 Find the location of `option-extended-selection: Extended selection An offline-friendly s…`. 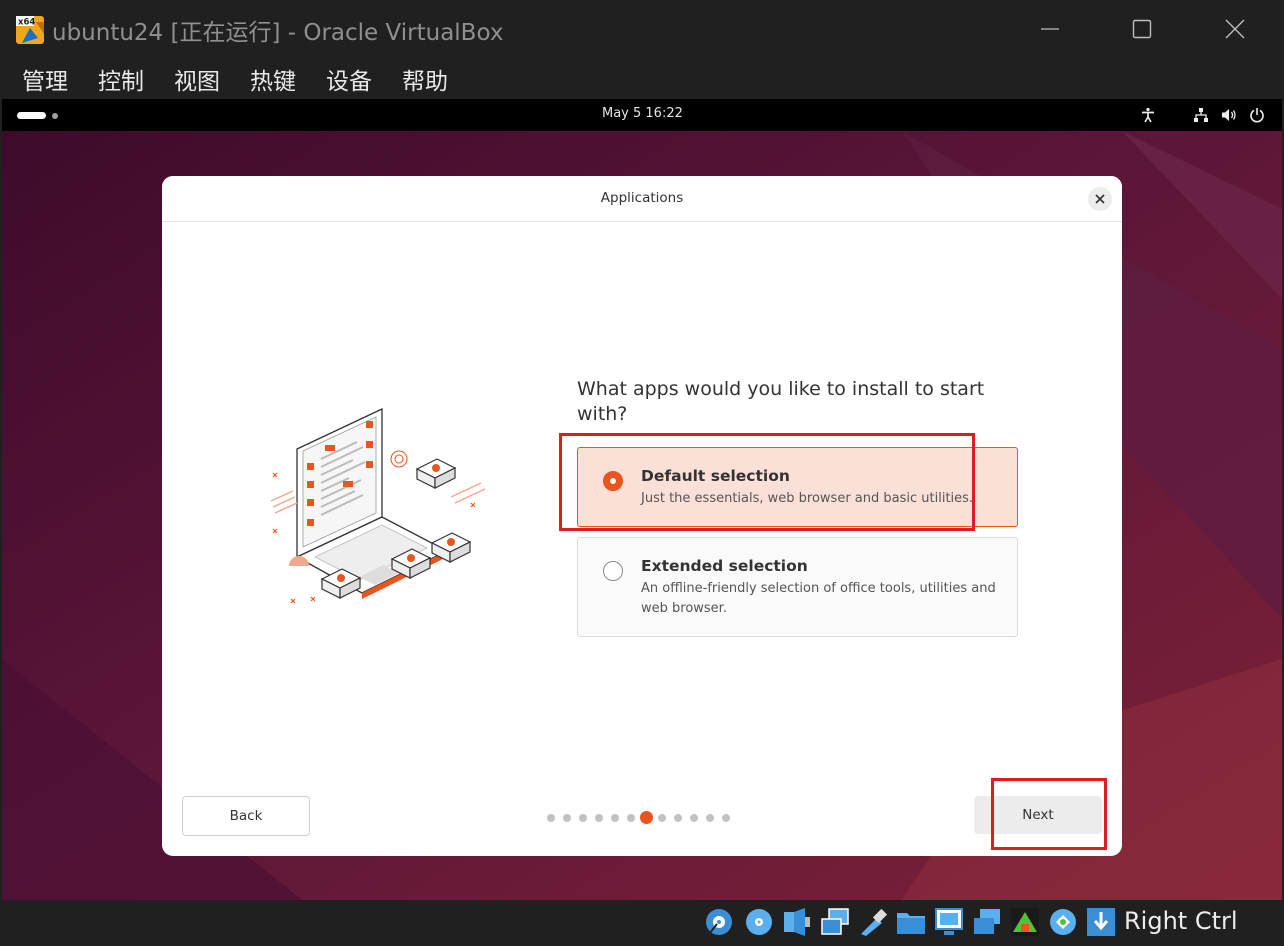

option-extended-selection: Extended selection An offline-friendly s… is located at coordinates (797, 587).